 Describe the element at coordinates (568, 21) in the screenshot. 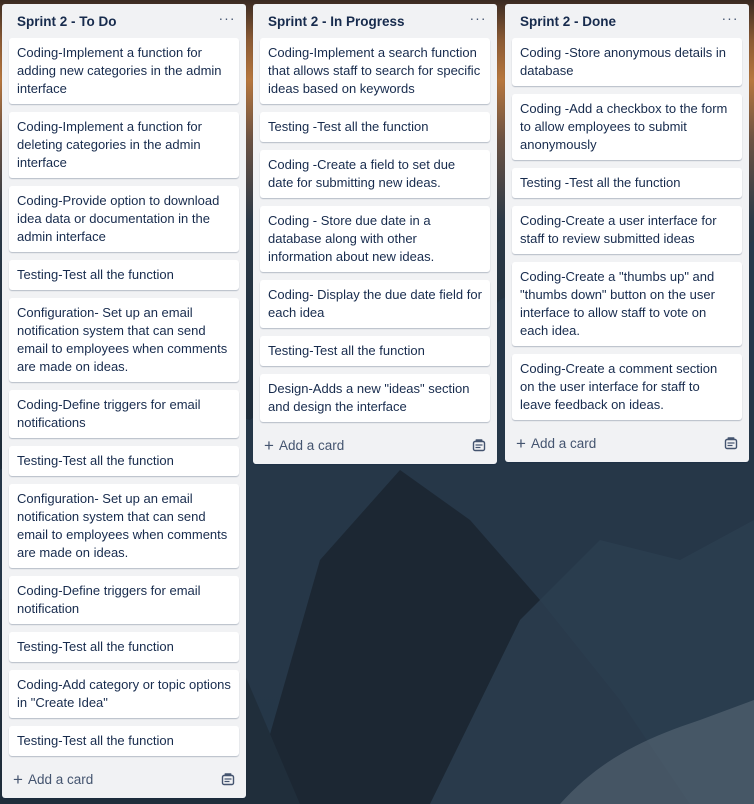

I see `list-title: Sprint 2 - Done` at that location.